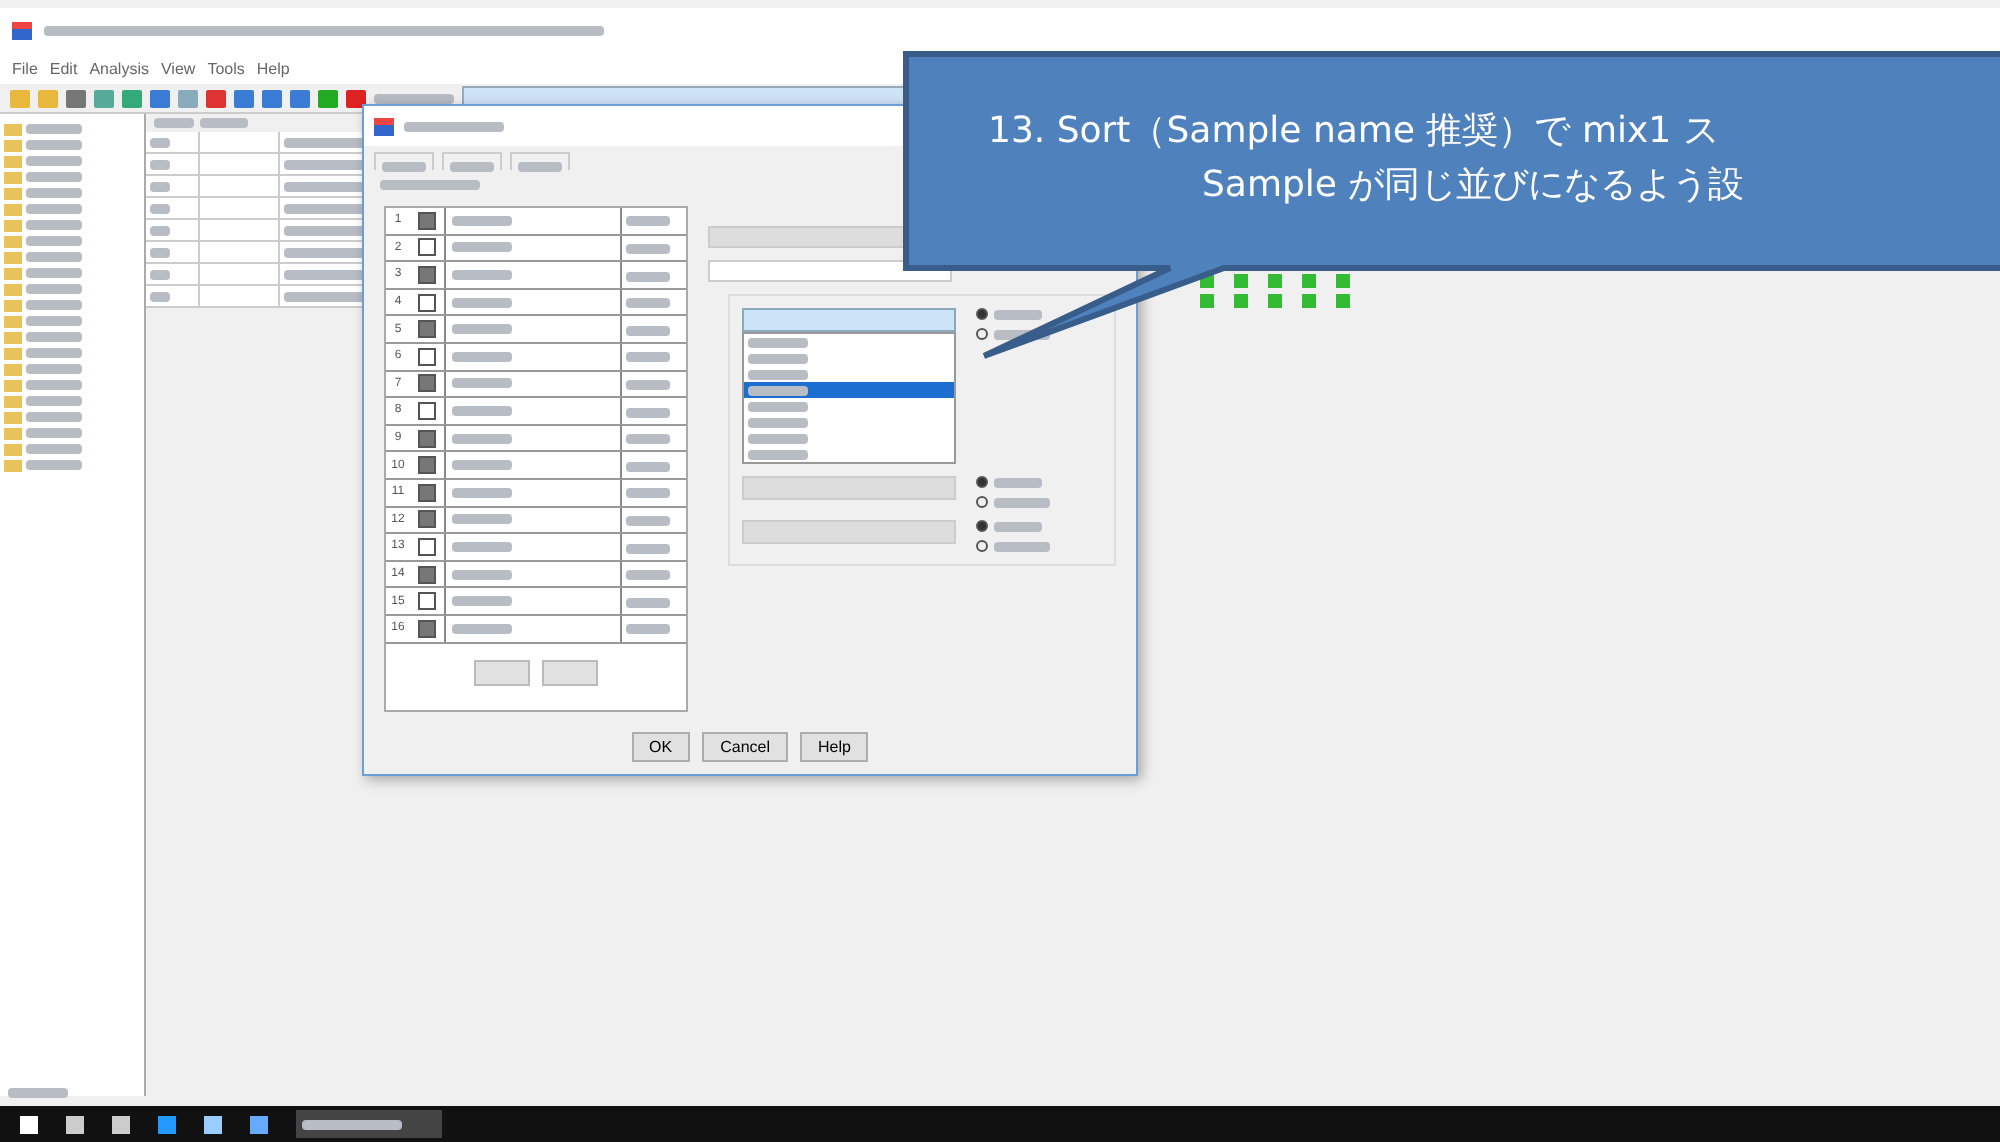 This screenshot has width=2000, height=1142. What do you see at coordinates (178, 68) in the screenshot?
I see `menu-item: View` at bounding box center [178, 68].